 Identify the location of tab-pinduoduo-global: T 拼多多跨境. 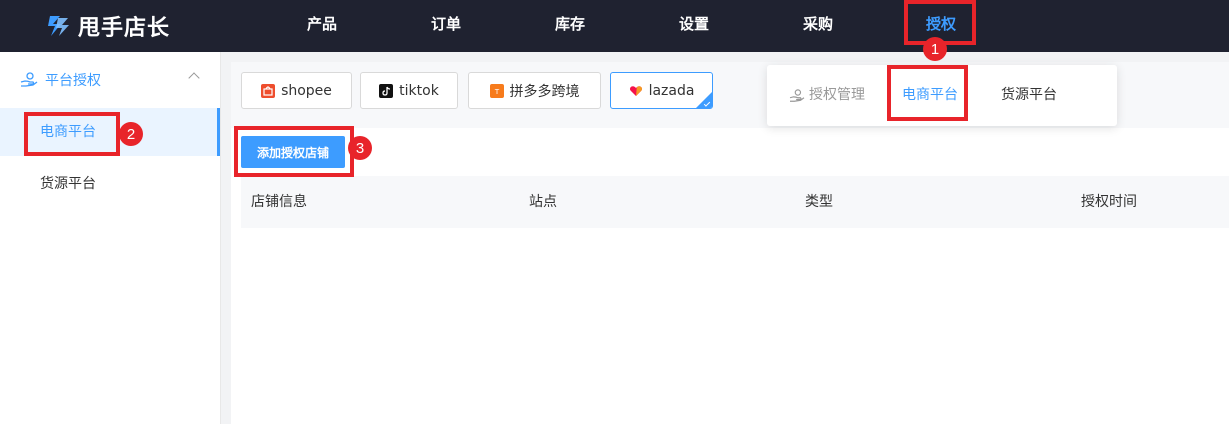
(534, 90).